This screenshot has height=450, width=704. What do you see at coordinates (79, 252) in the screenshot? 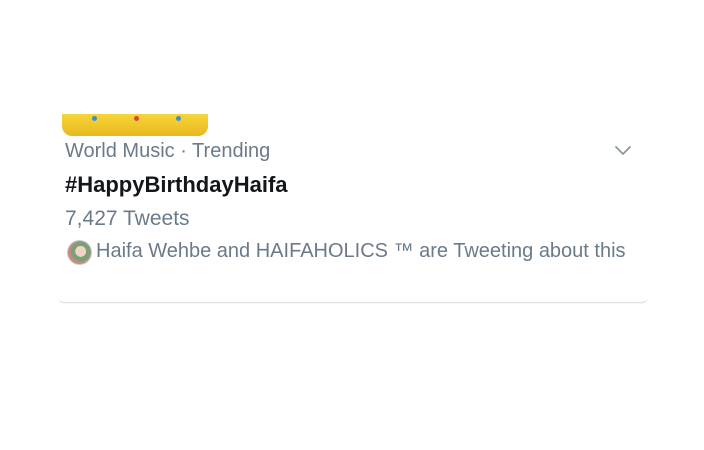
I see `avatar` at bounding box center [79, 252].